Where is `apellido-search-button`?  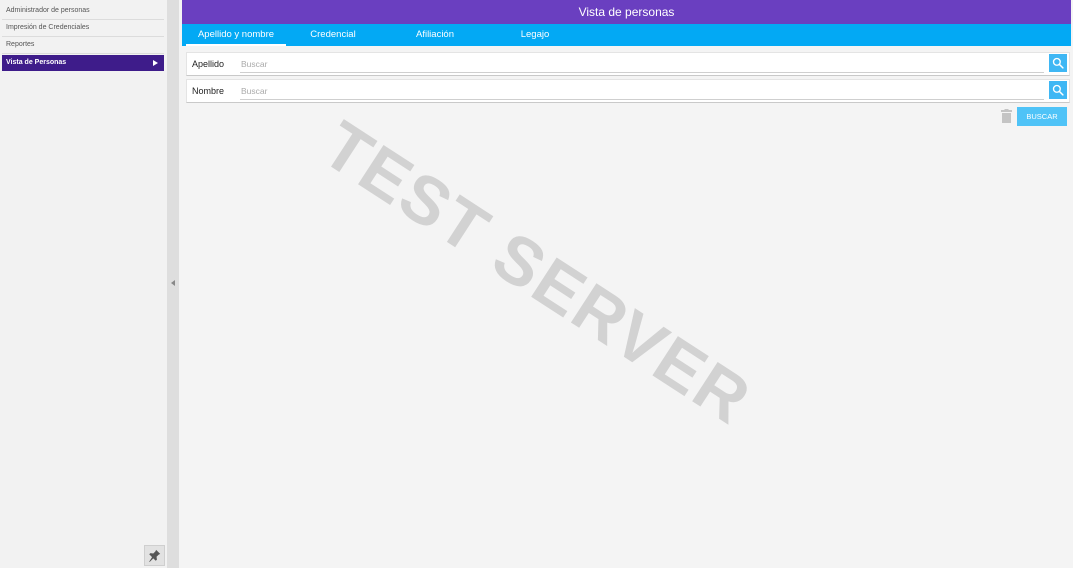 apellido-search-button is located at coordinates (1058, 63).